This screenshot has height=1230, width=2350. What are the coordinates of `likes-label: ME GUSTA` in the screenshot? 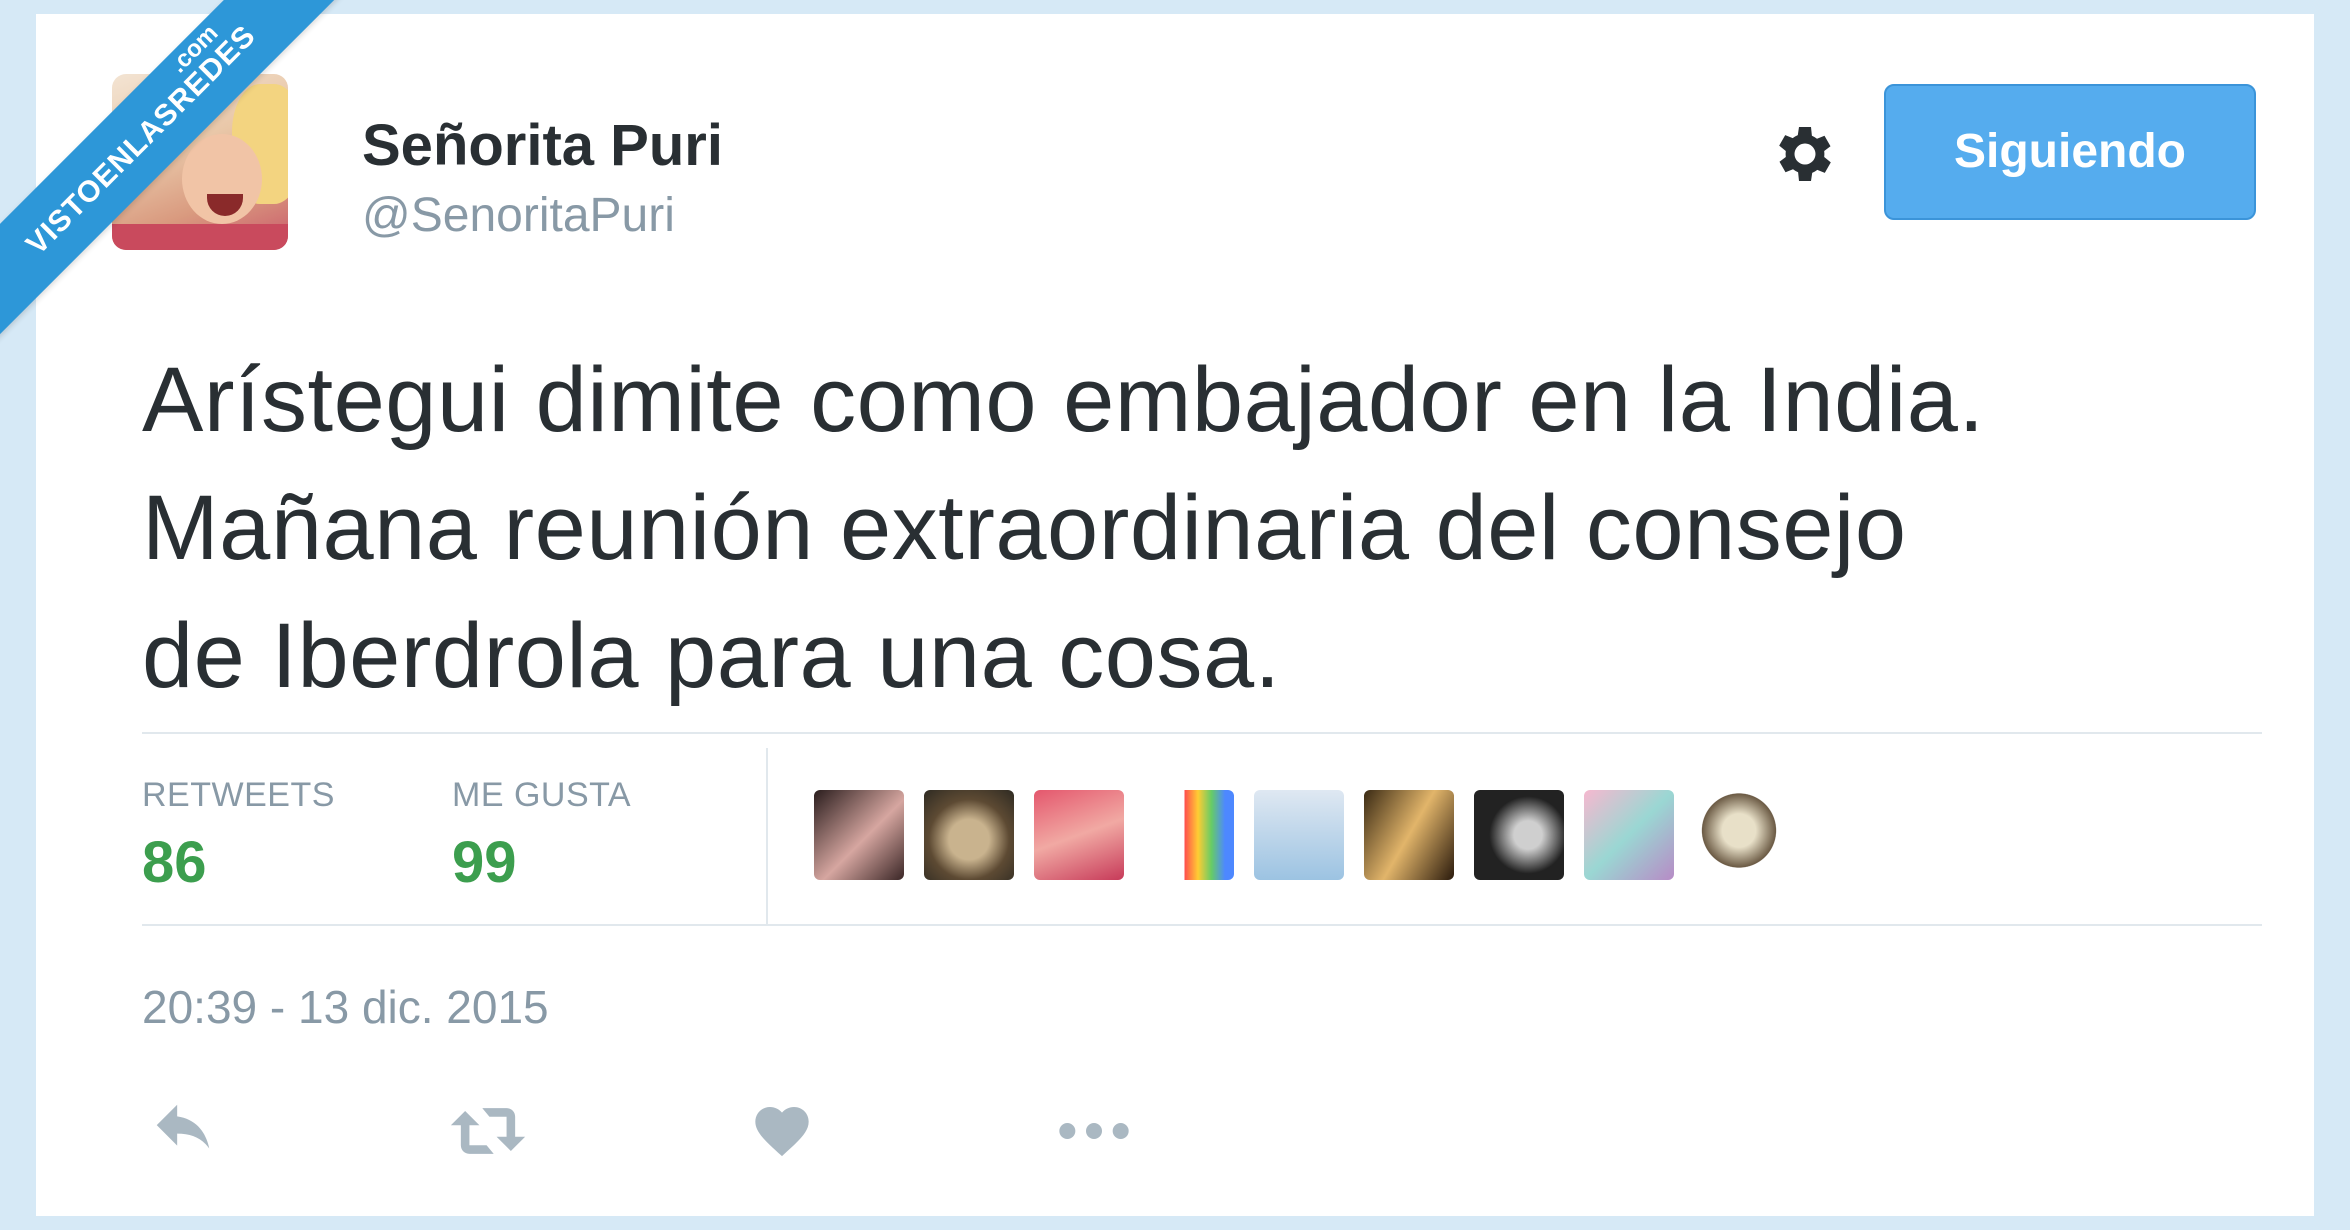 It's located at (542, 795).